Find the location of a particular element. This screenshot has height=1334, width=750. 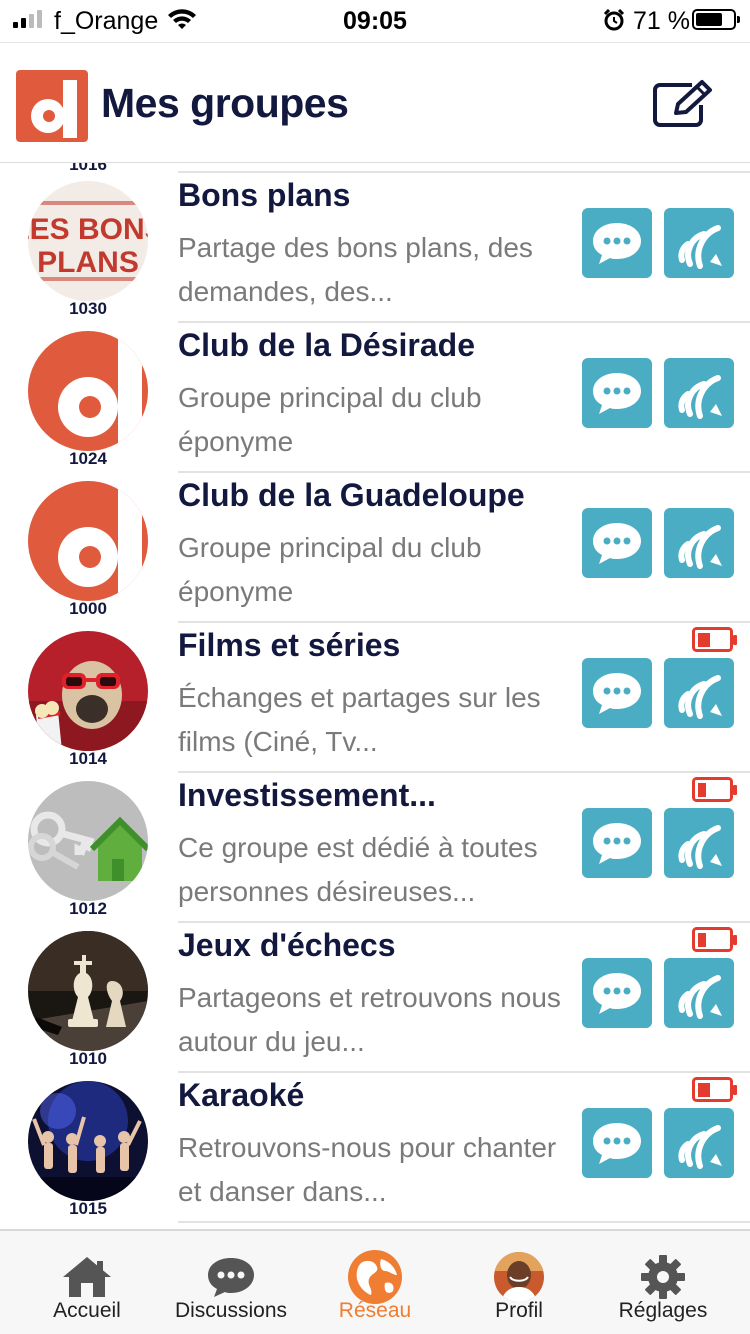

compose-button is located at coordinates (683, 106).